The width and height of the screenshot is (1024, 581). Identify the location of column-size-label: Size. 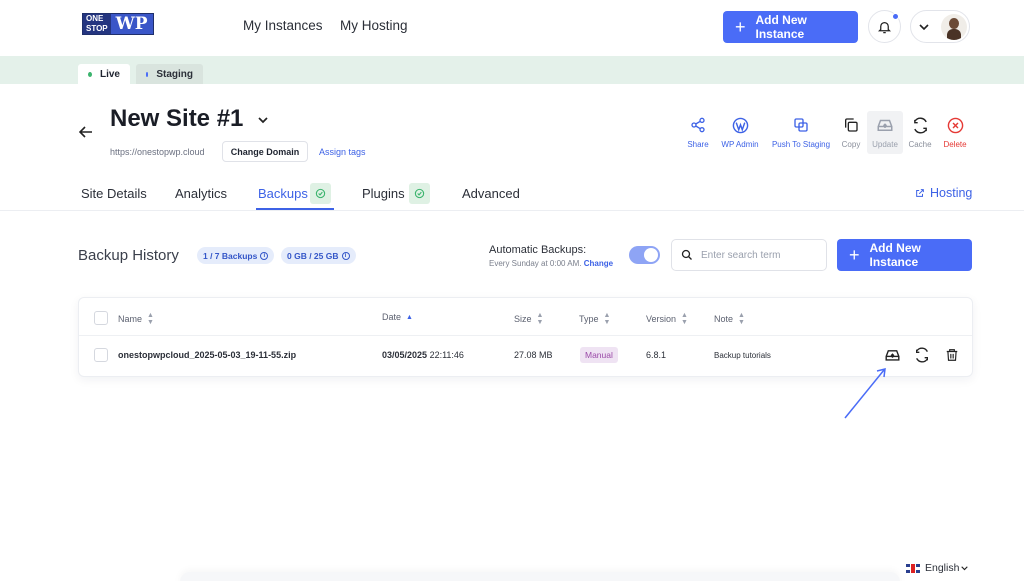
(523, 319).